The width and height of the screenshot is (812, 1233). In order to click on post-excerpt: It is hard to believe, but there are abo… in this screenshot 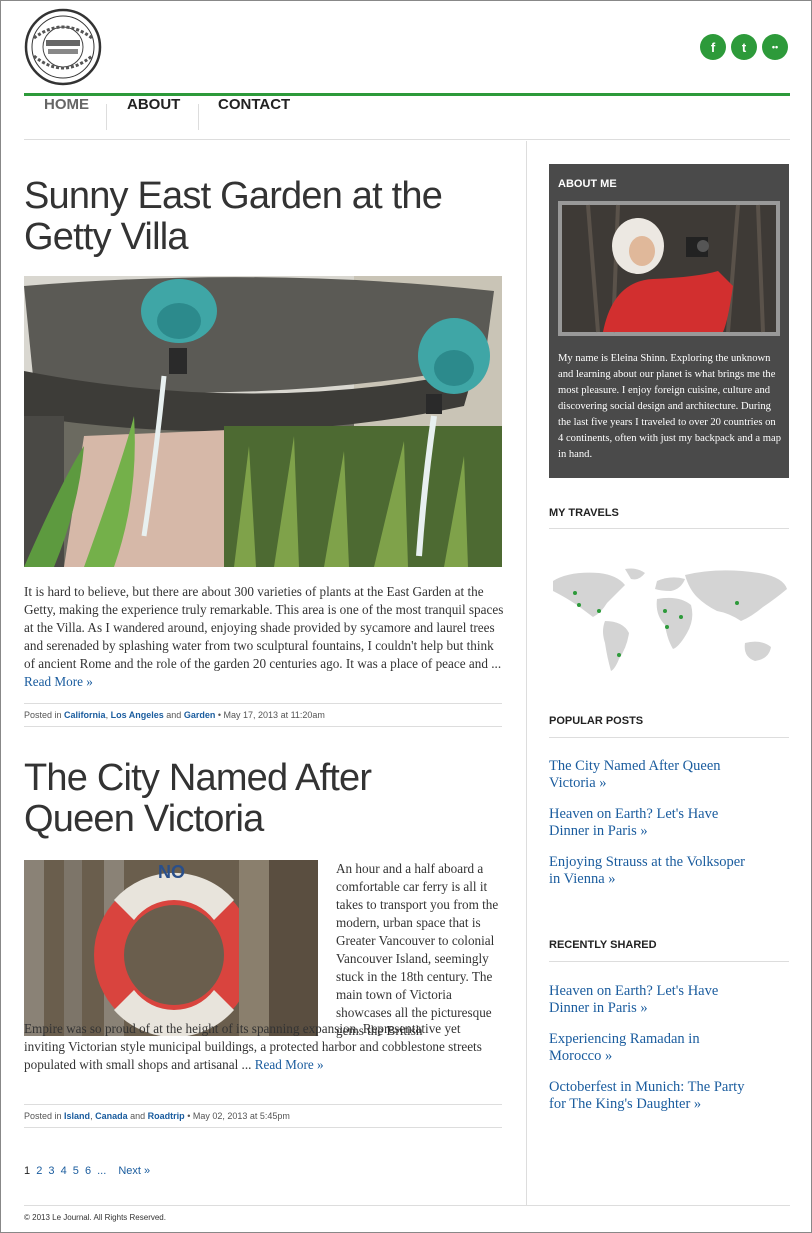, I will do `click(264, 636)`.